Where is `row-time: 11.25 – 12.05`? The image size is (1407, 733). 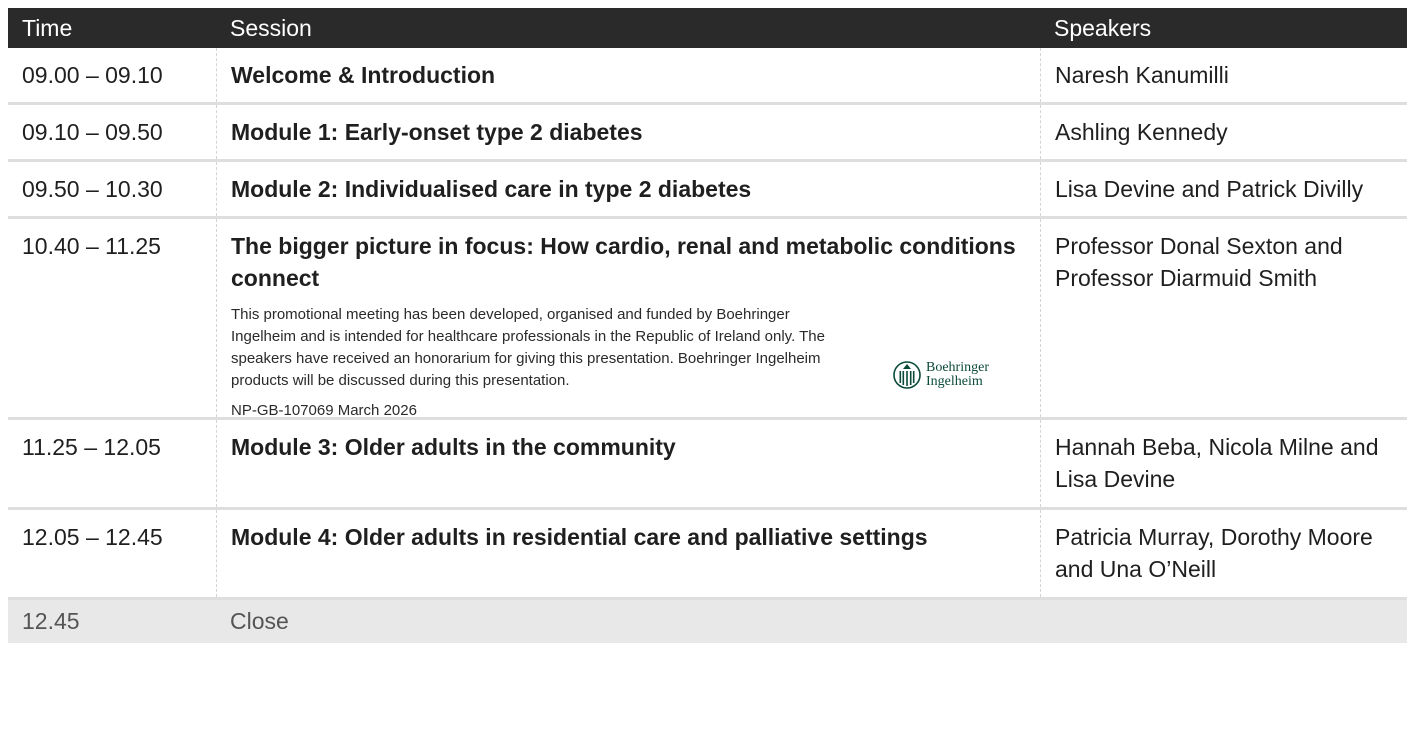
row-time: 11.25 – 12.05 is located at coordinates (91, 447).